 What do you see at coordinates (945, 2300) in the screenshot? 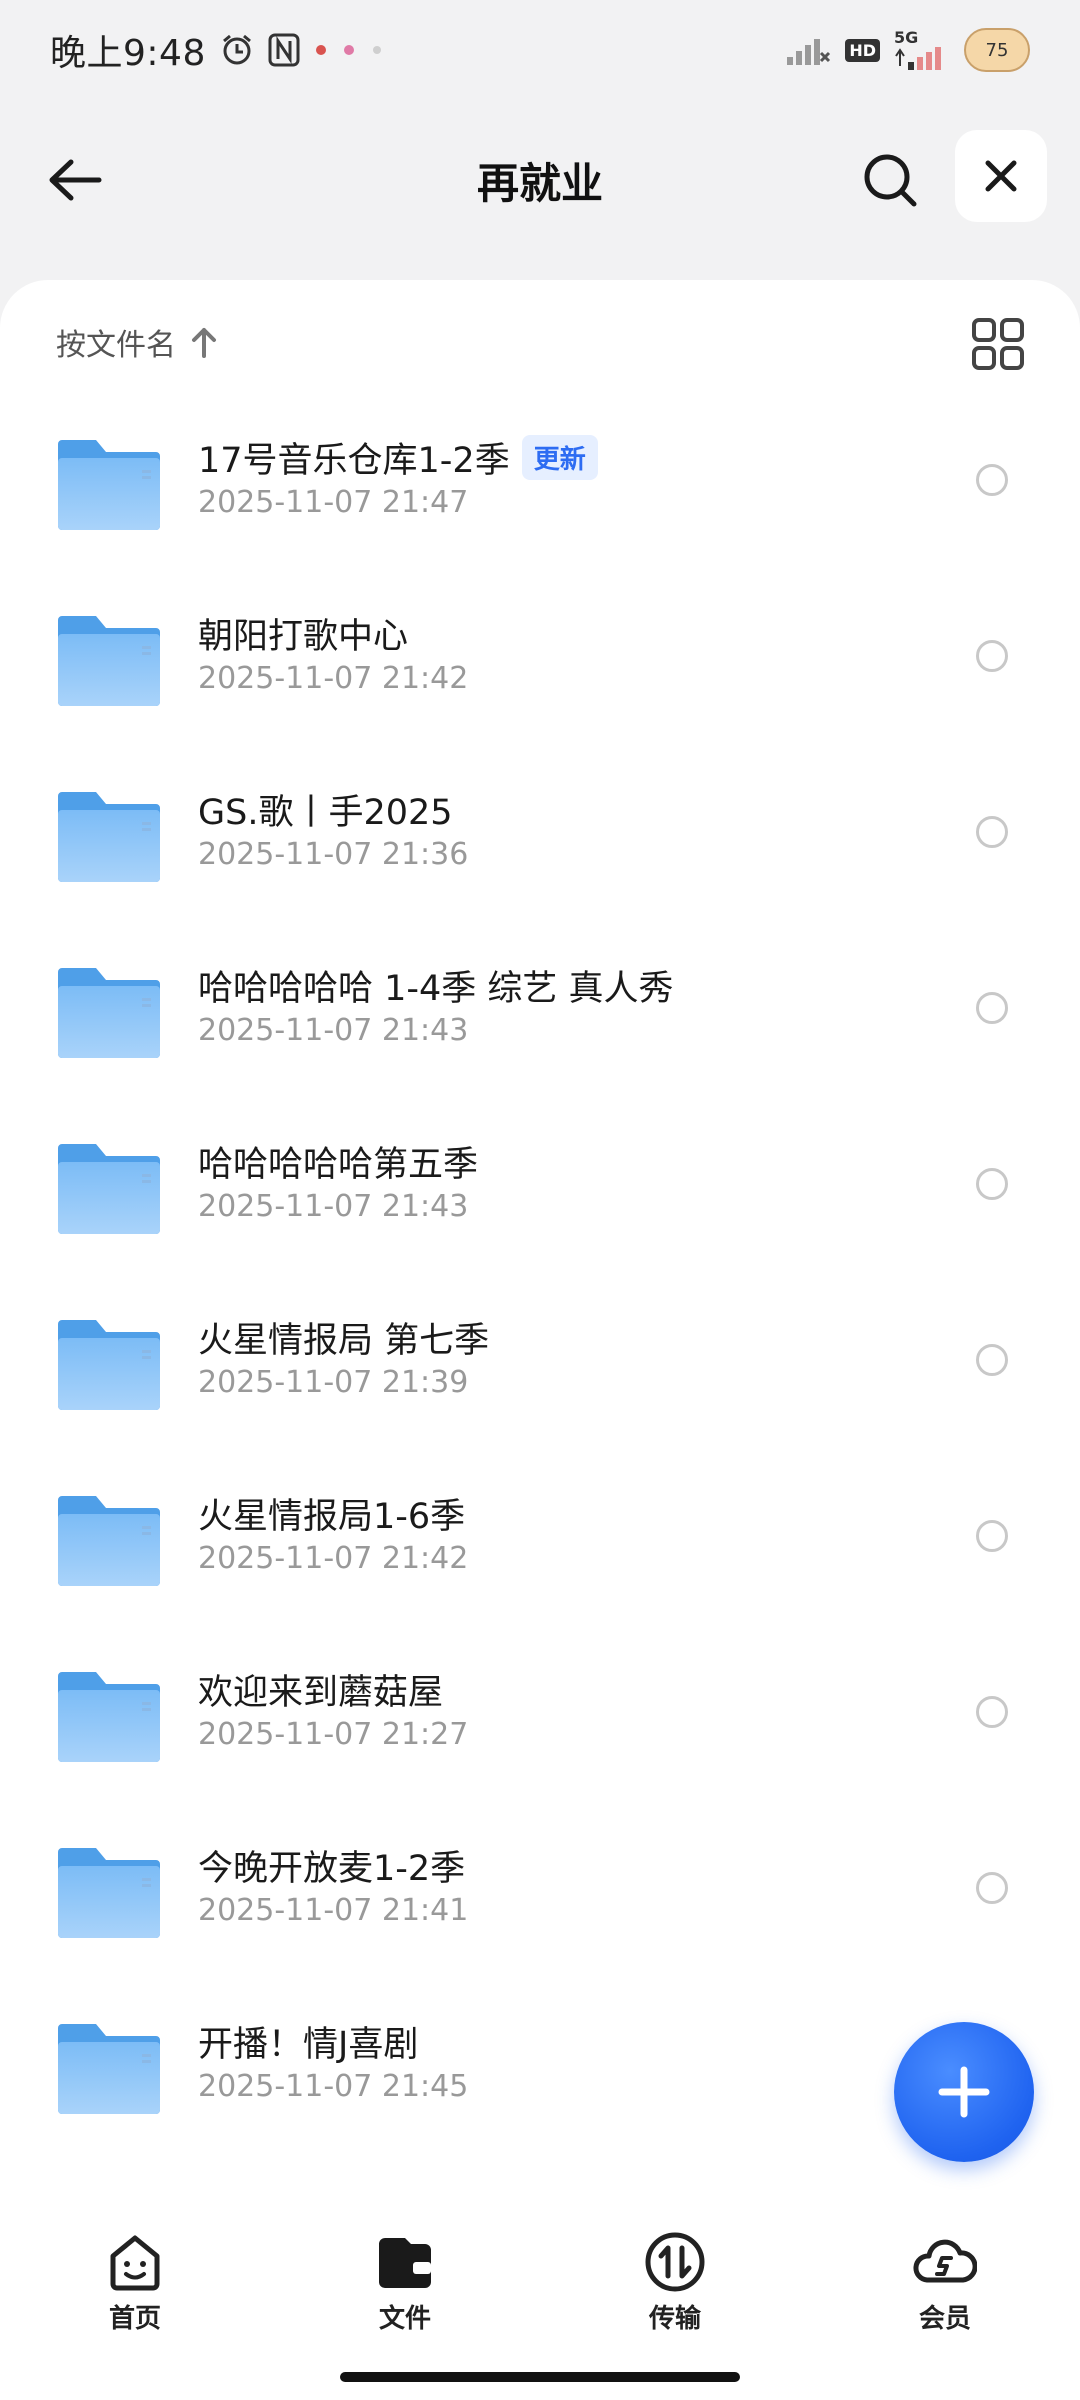
I see `nav-vip: 会员` at bounding box center [945, 2300].